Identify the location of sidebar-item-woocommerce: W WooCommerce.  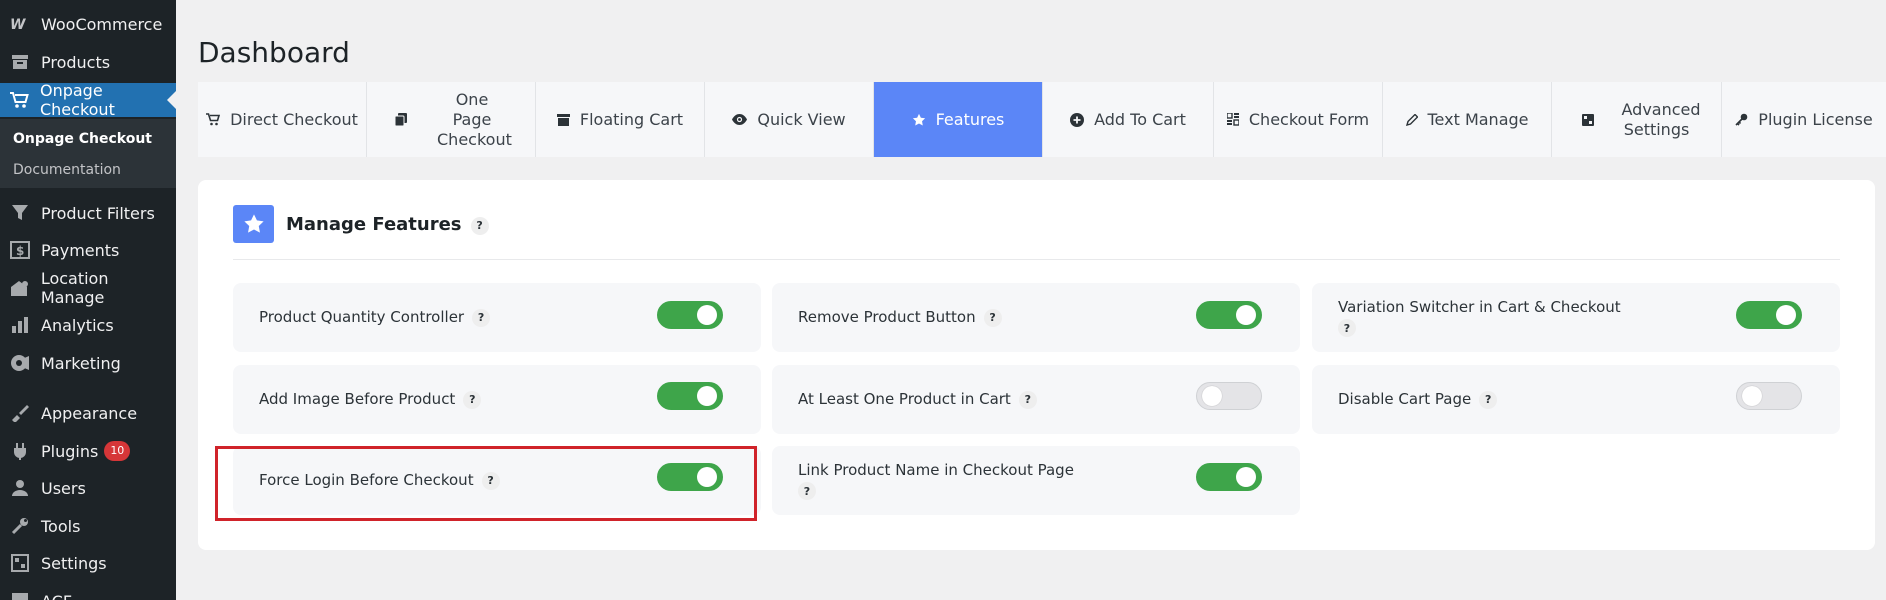
(88, 24).